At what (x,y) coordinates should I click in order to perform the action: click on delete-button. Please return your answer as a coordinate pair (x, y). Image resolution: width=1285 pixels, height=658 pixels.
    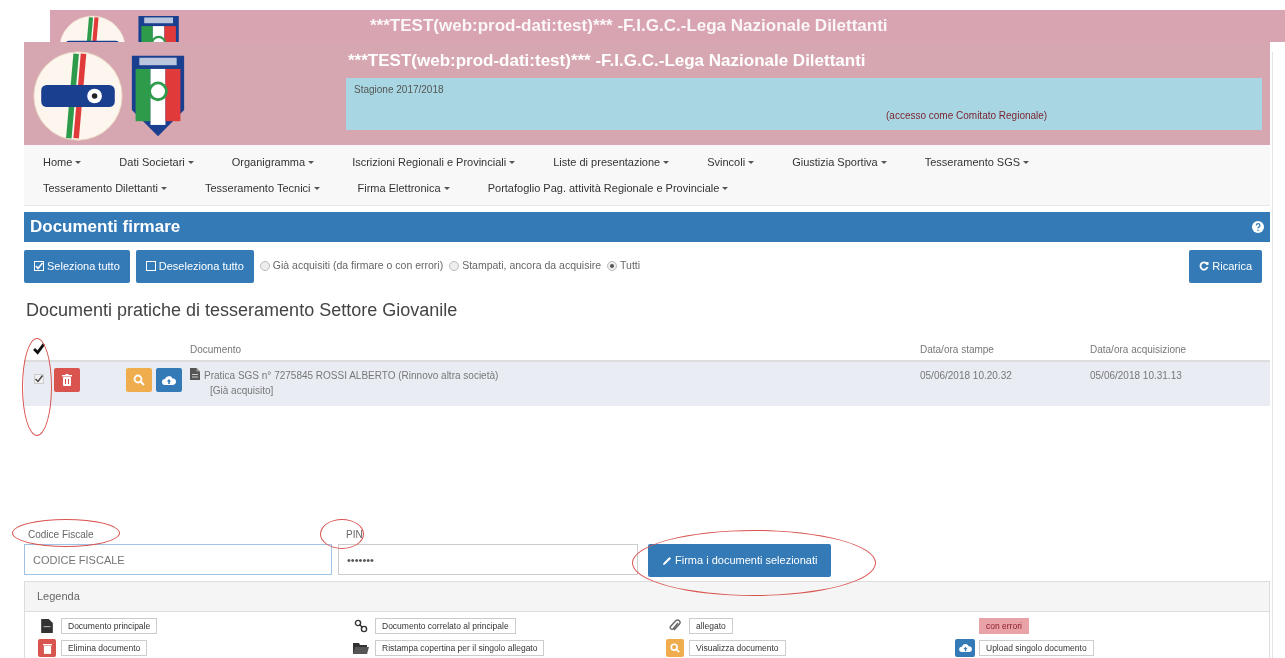
    Looking at the image, I should click on (67, 380).